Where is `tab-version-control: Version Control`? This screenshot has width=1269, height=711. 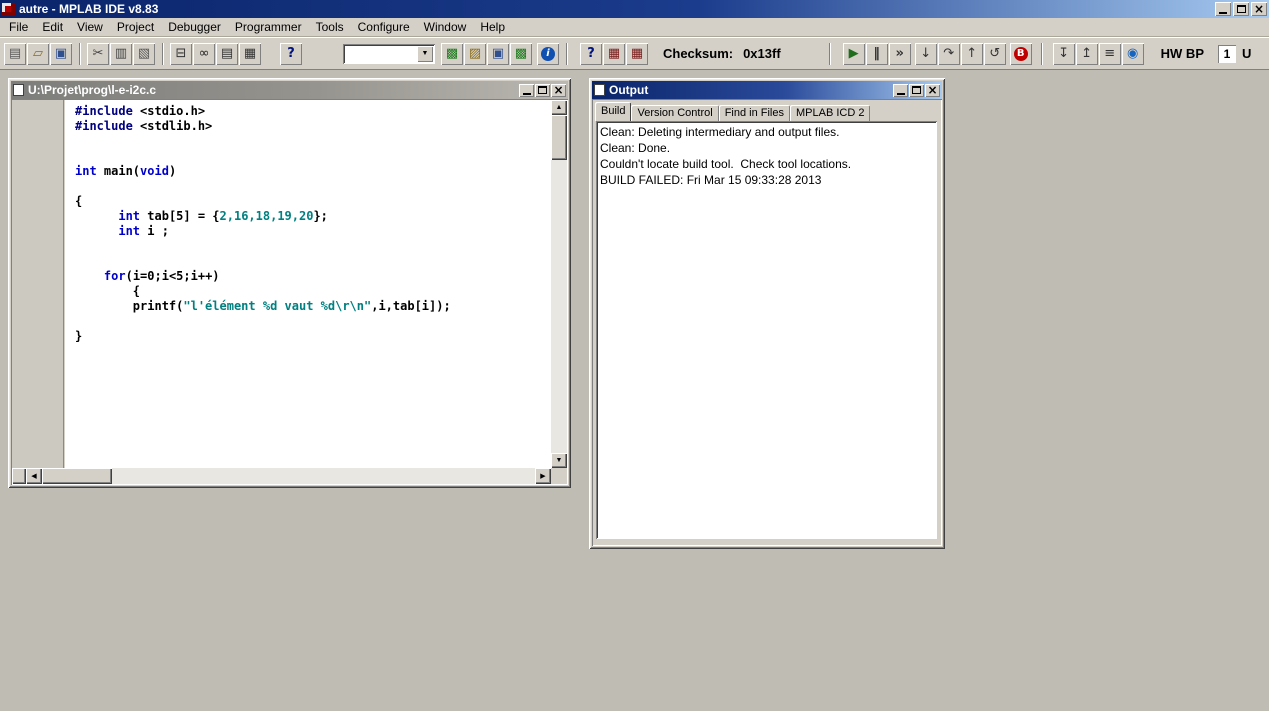
tab-version-control: Version Control is located at coordinates (675, 113).